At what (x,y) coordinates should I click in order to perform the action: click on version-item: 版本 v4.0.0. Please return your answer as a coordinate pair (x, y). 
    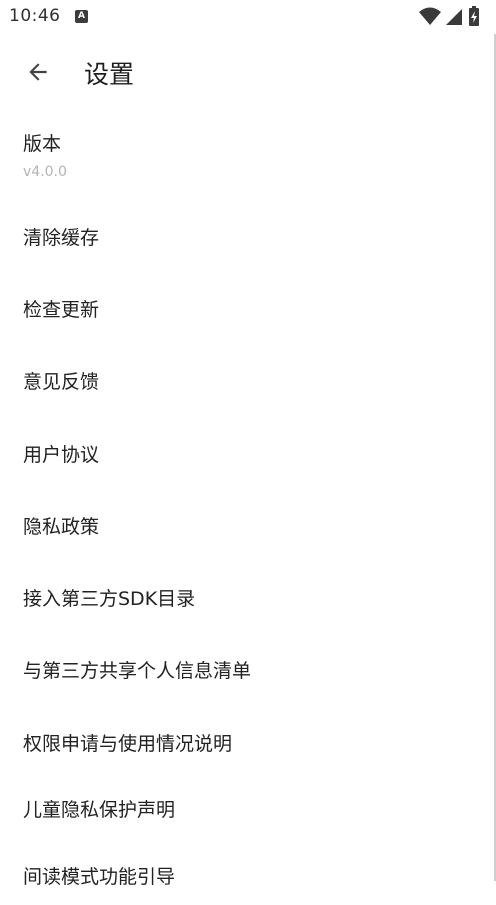
    Looking at the image, I should click on (248, 151).